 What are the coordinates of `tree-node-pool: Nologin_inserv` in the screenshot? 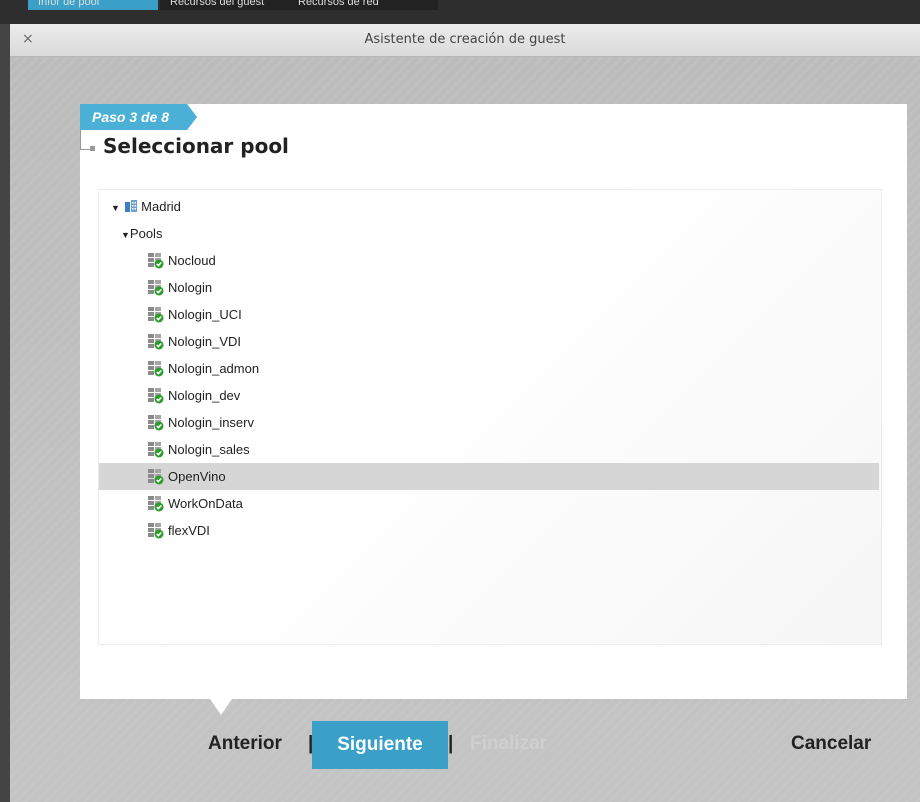 It's located at (489, 422).